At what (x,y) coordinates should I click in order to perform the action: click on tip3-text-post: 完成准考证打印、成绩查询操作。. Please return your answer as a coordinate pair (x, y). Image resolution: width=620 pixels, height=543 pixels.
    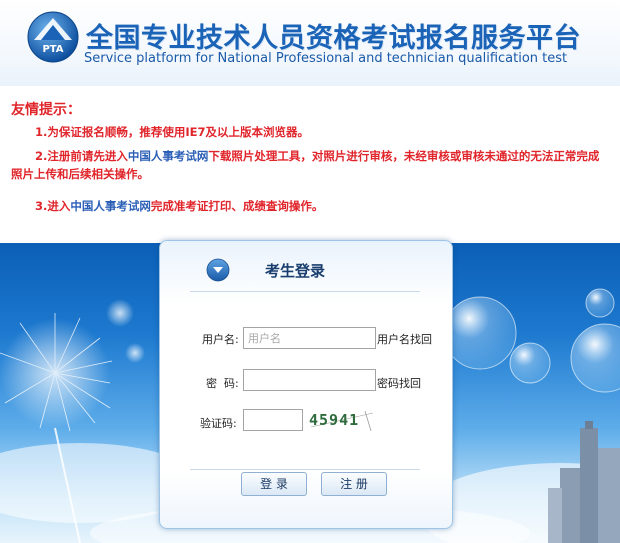
    Looking at the image, I should click on (237, 206).